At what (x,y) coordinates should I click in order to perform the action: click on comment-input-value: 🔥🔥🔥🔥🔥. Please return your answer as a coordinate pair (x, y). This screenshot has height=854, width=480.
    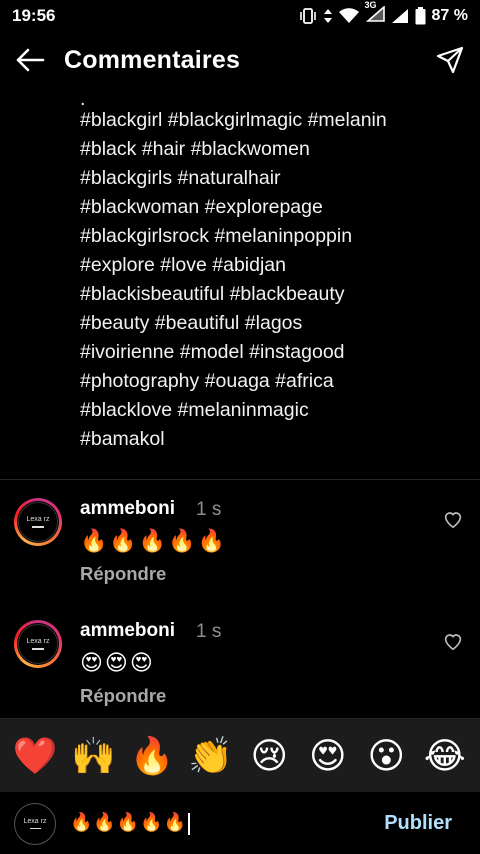
    Looking at the image, I should click on (129, 822).